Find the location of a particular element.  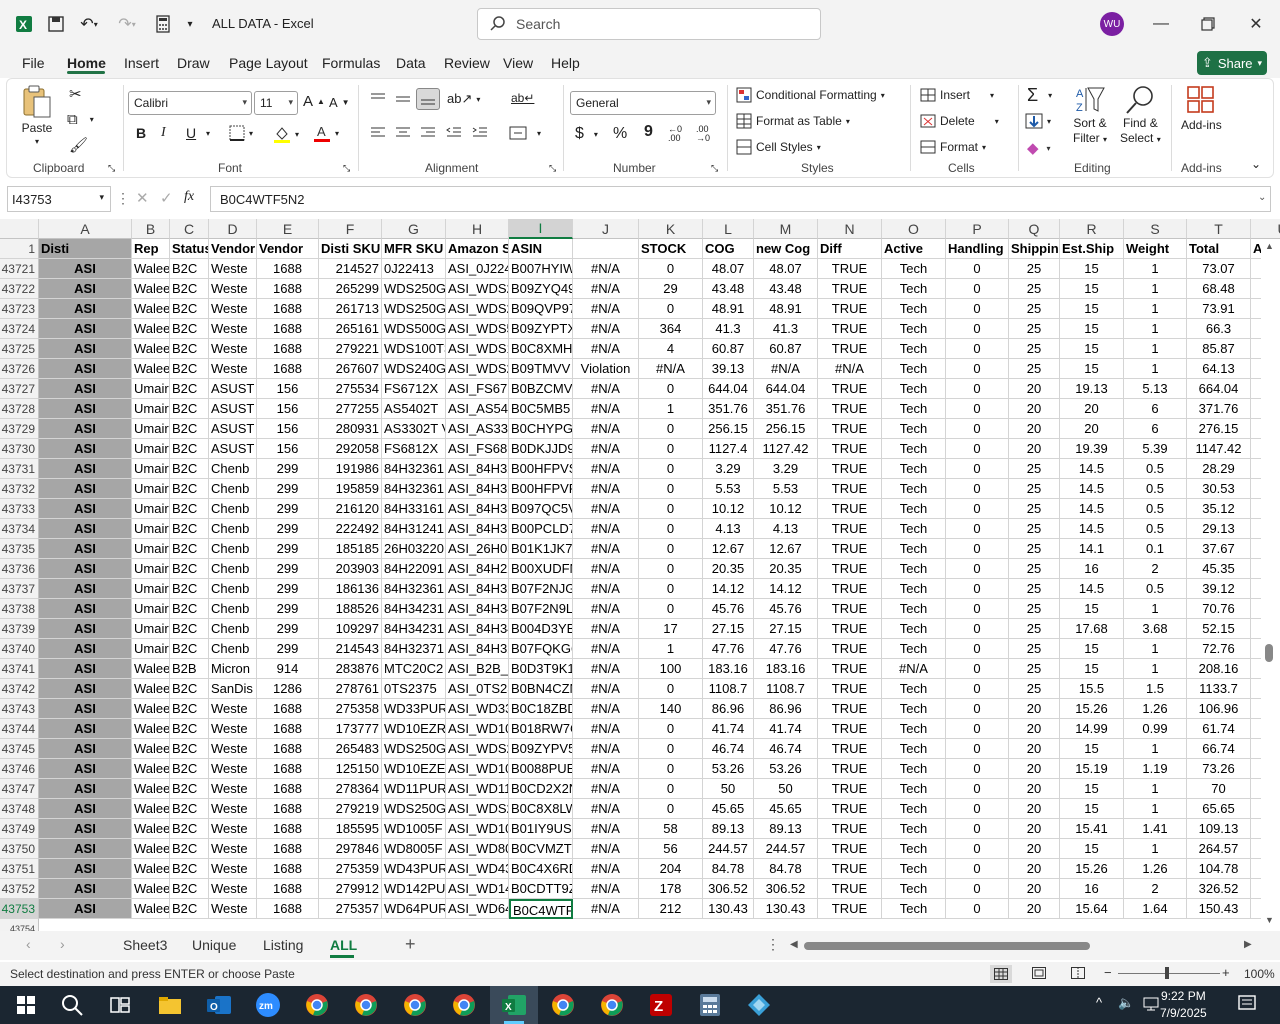

table-cell: 16 is located at coordinates (1092, 569).